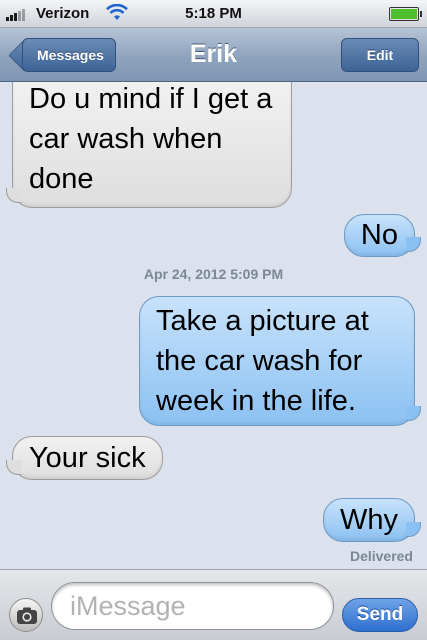 The height and width of the screenshot is (640, 427). I want to click on compose-bar: Send, so click(213, 604).